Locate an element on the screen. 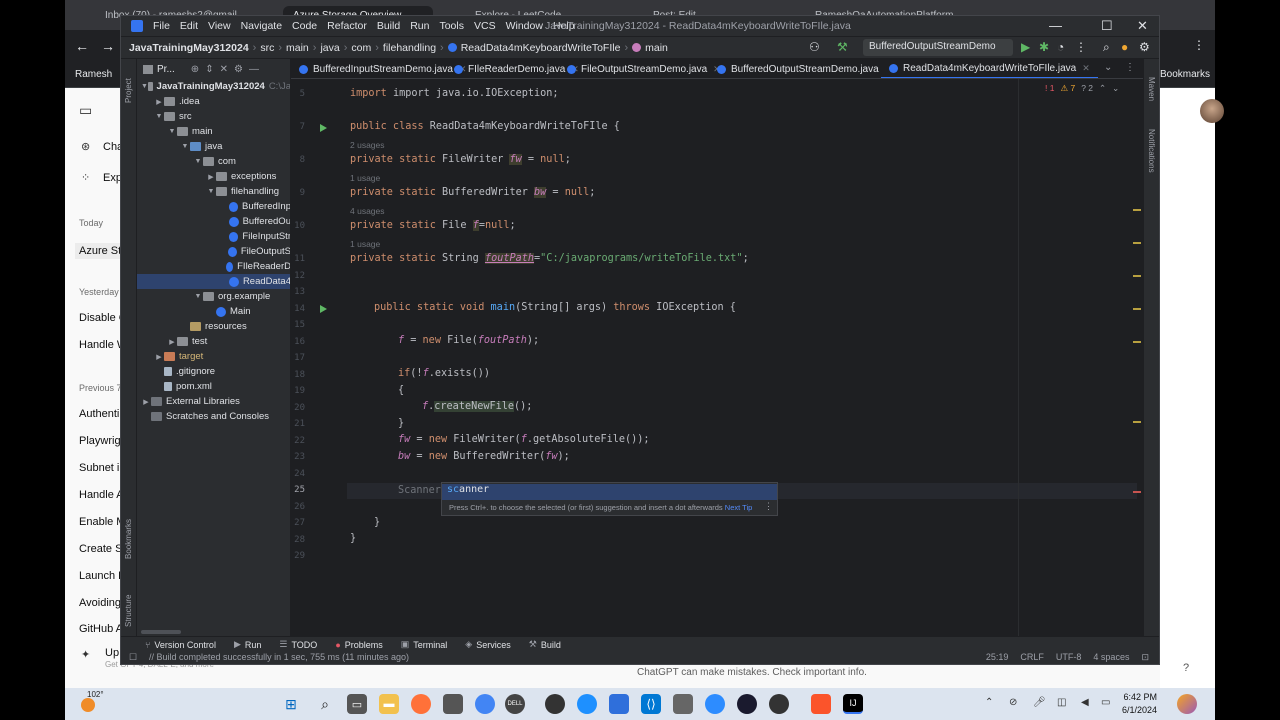 This screenshot has width=1280, height=720. network-icon: ◫ is located at coordinates (1061, 702).